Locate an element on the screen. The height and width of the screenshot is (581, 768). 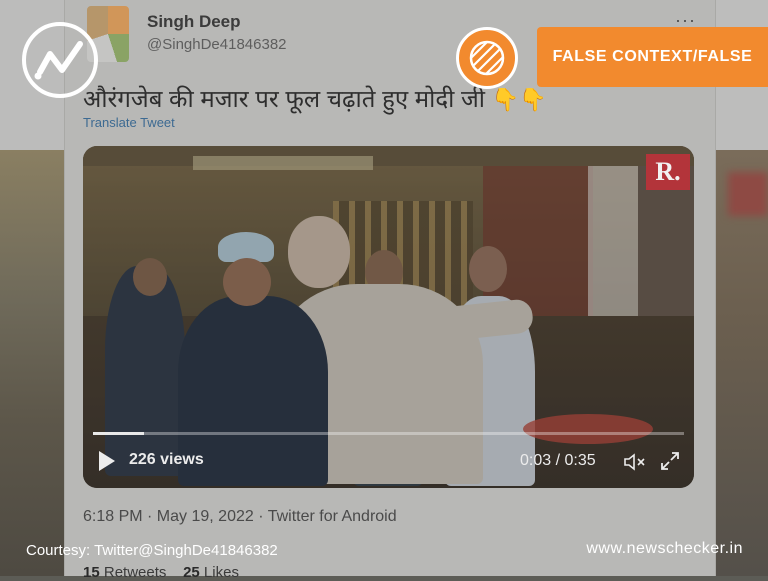
retweet-label: Retweets is located at coordinates (135, 572).